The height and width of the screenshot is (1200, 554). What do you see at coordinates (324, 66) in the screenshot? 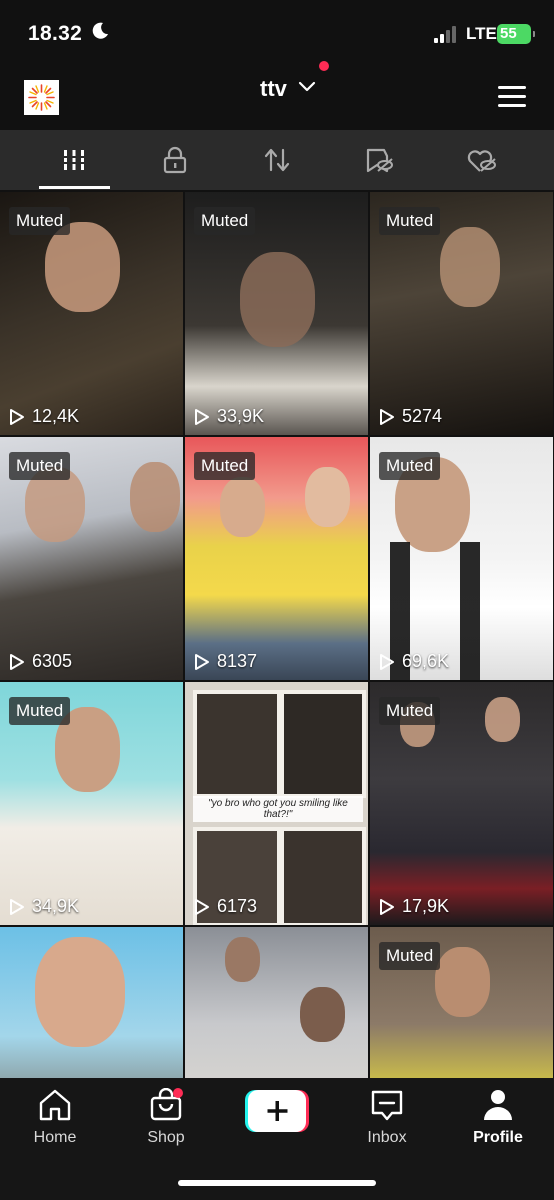
I see `notification-dot` at bounding box center [324, 66].